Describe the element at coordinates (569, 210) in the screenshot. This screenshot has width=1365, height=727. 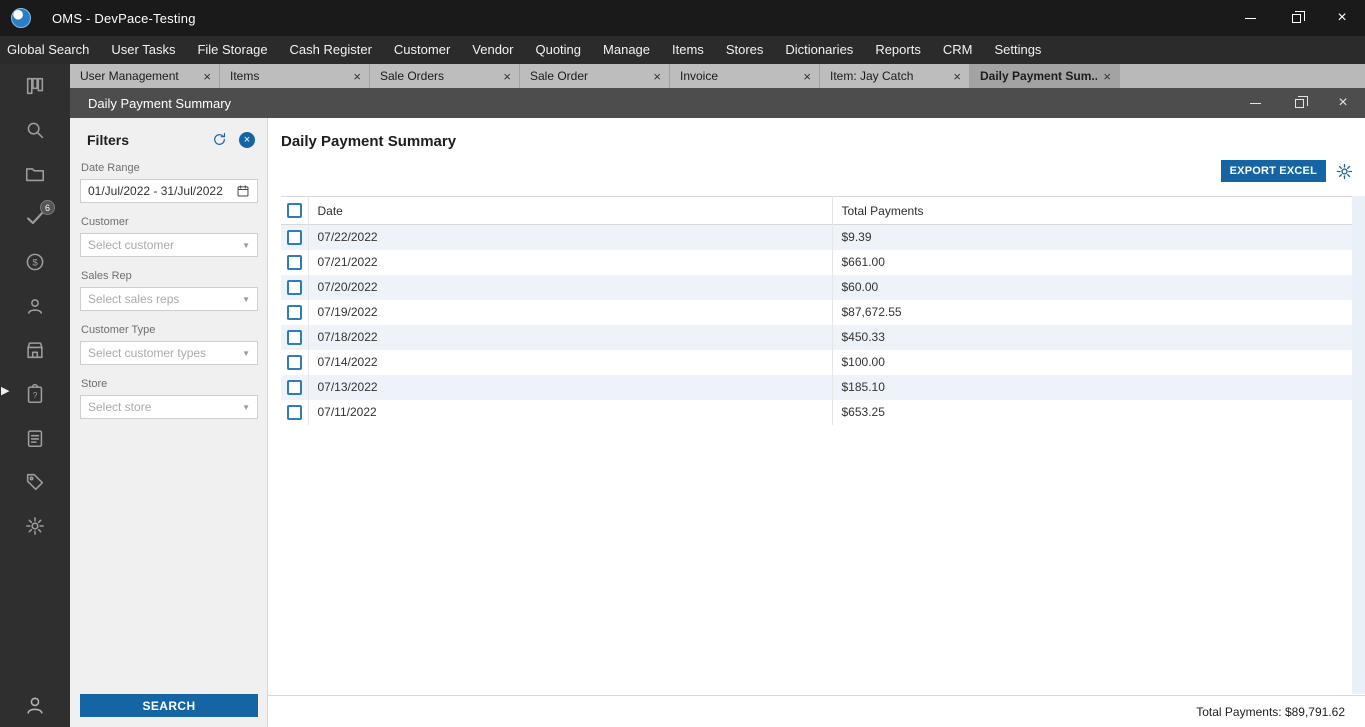
I see `column-header-date: Date` at that location.